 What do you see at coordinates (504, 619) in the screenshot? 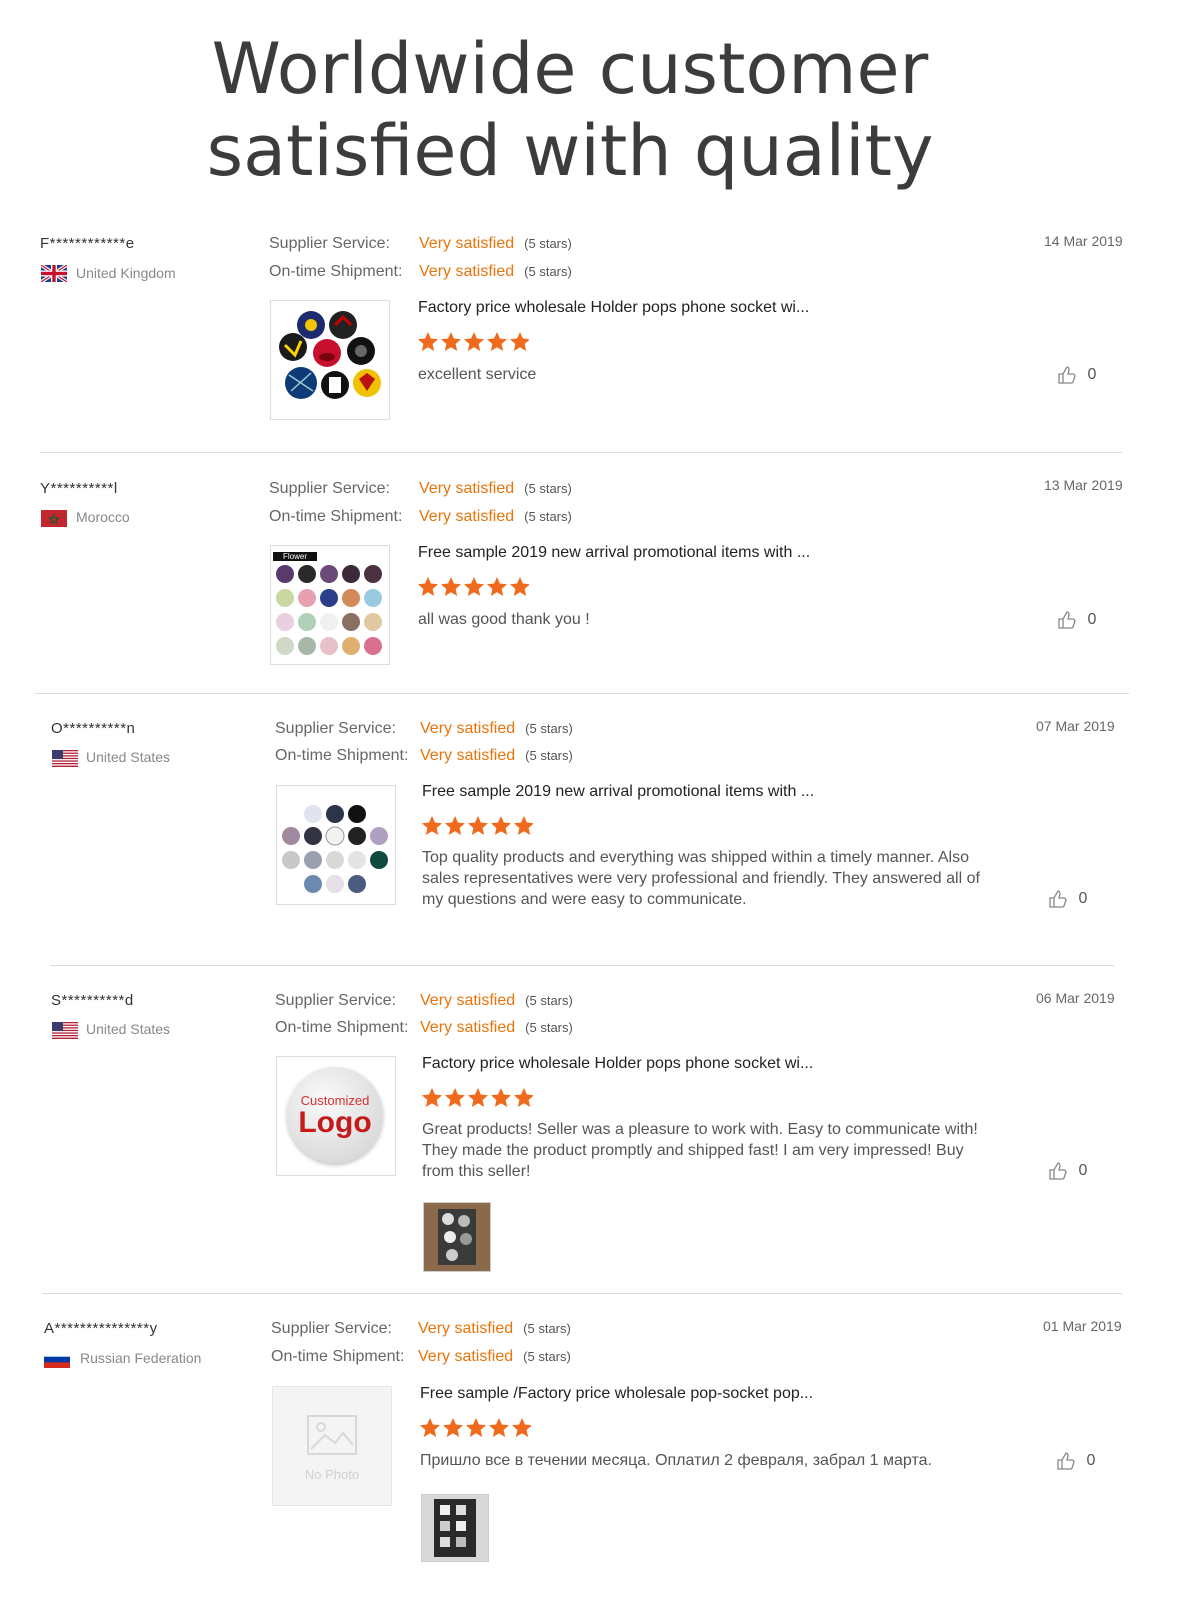
I see `review-comment: all was good thank you !` at bounding box center [504, 619].